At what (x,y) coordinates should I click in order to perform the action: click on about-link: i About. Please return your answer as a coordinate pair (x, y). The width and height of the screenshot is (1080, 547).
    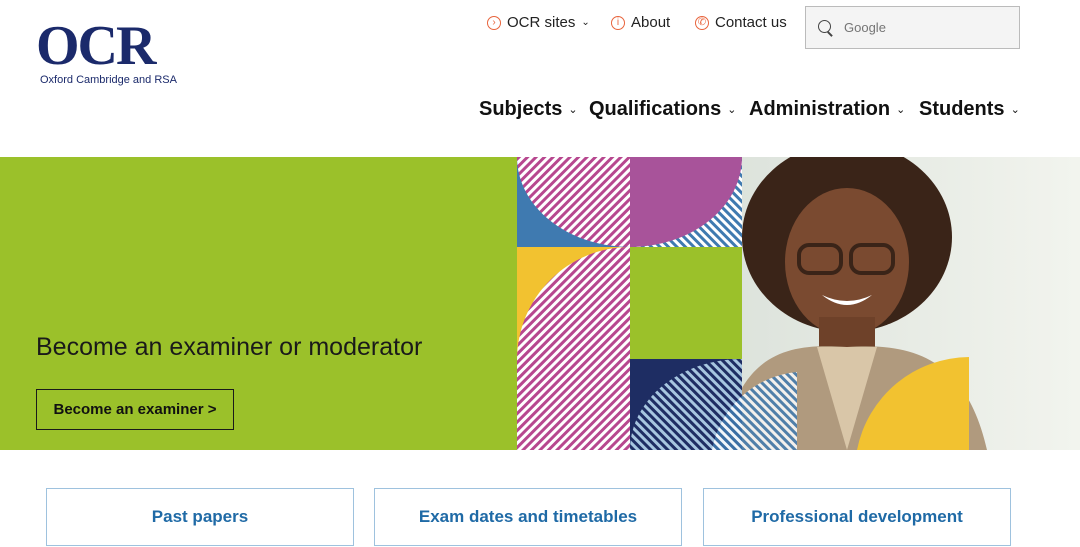
    Looking at the image, I should click on (640, 22).